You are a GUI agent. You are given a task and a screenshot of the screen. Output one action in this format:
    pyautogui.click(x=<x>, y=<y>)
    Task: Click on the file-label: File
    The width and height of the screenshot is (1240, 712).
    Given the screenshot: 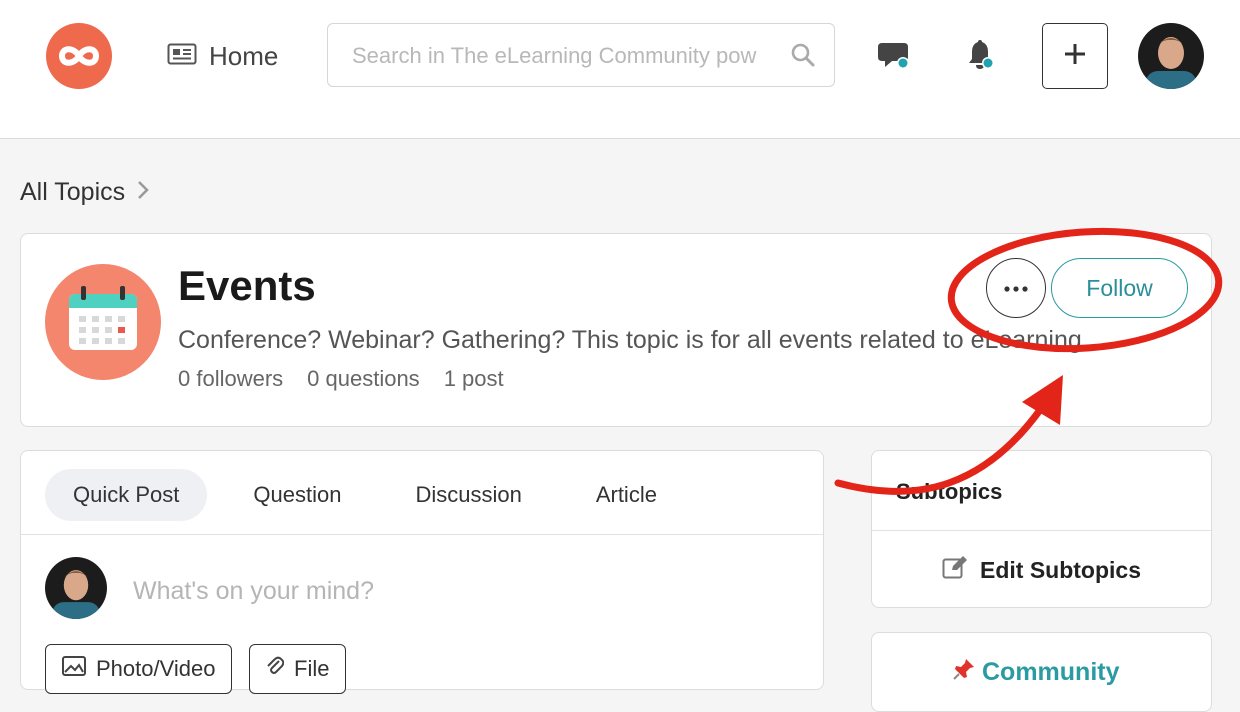 What is the action you would take?
    pyautogui.click(x=312, y=668)
    